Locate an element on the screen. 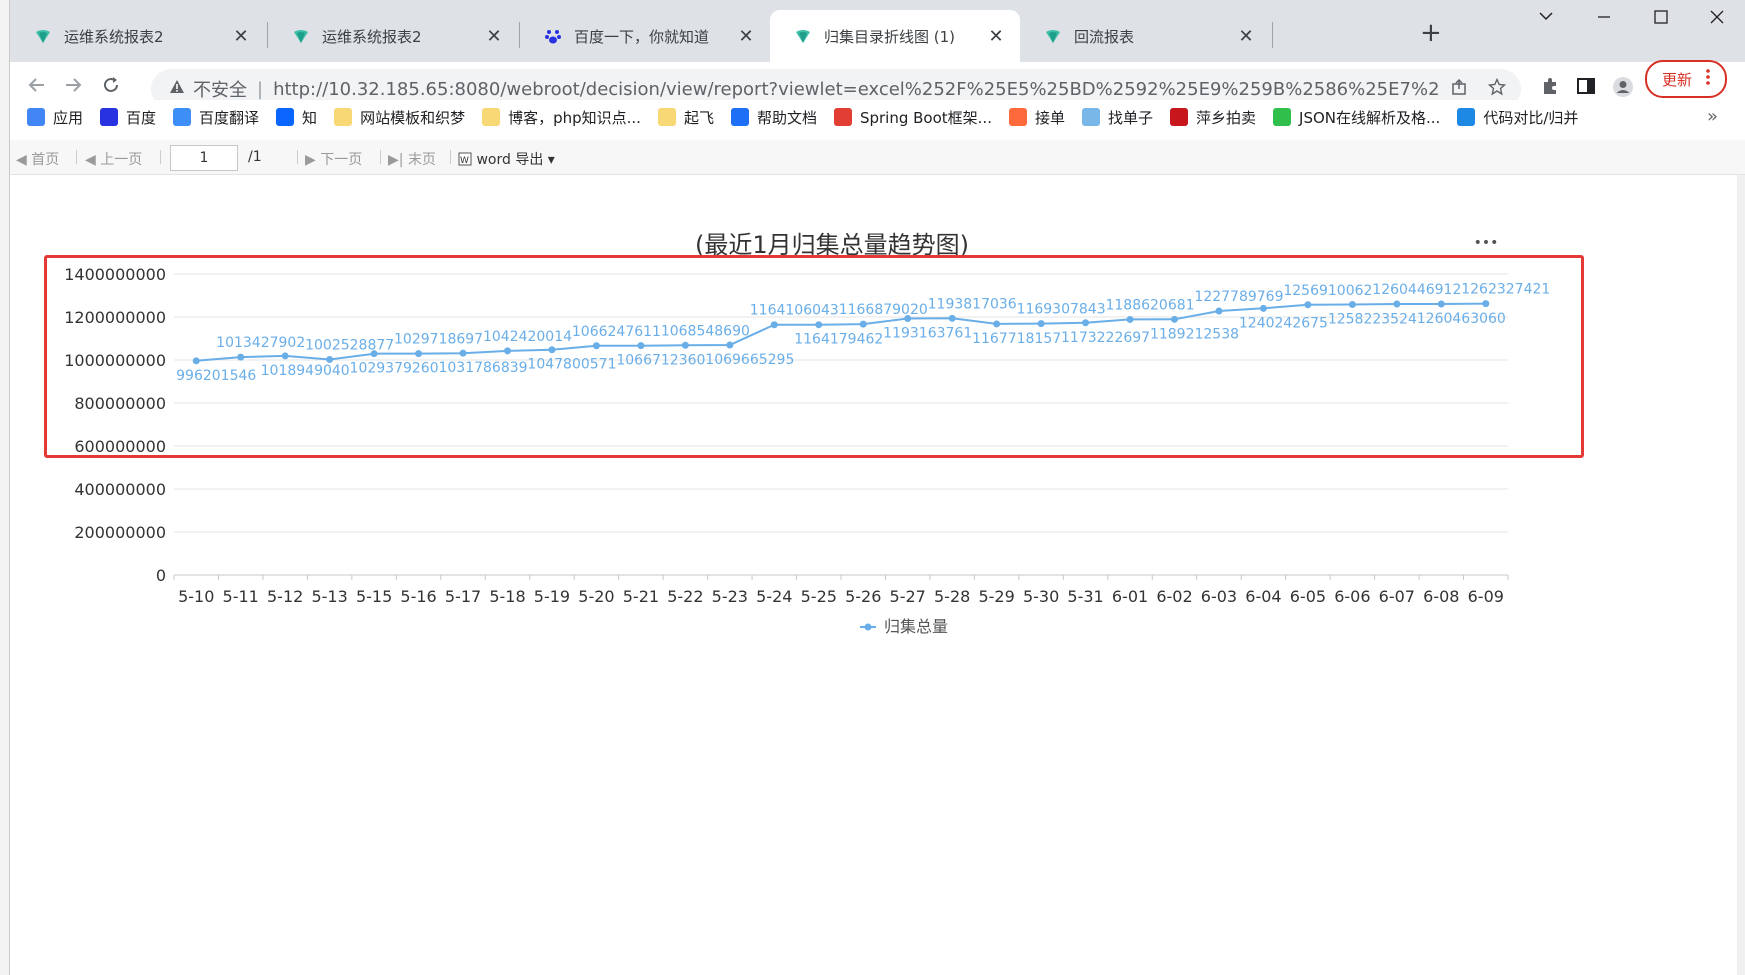 This screenshot has height=975, width=1745. next-page-label: 下一页 is located at coordinates (341, 160).